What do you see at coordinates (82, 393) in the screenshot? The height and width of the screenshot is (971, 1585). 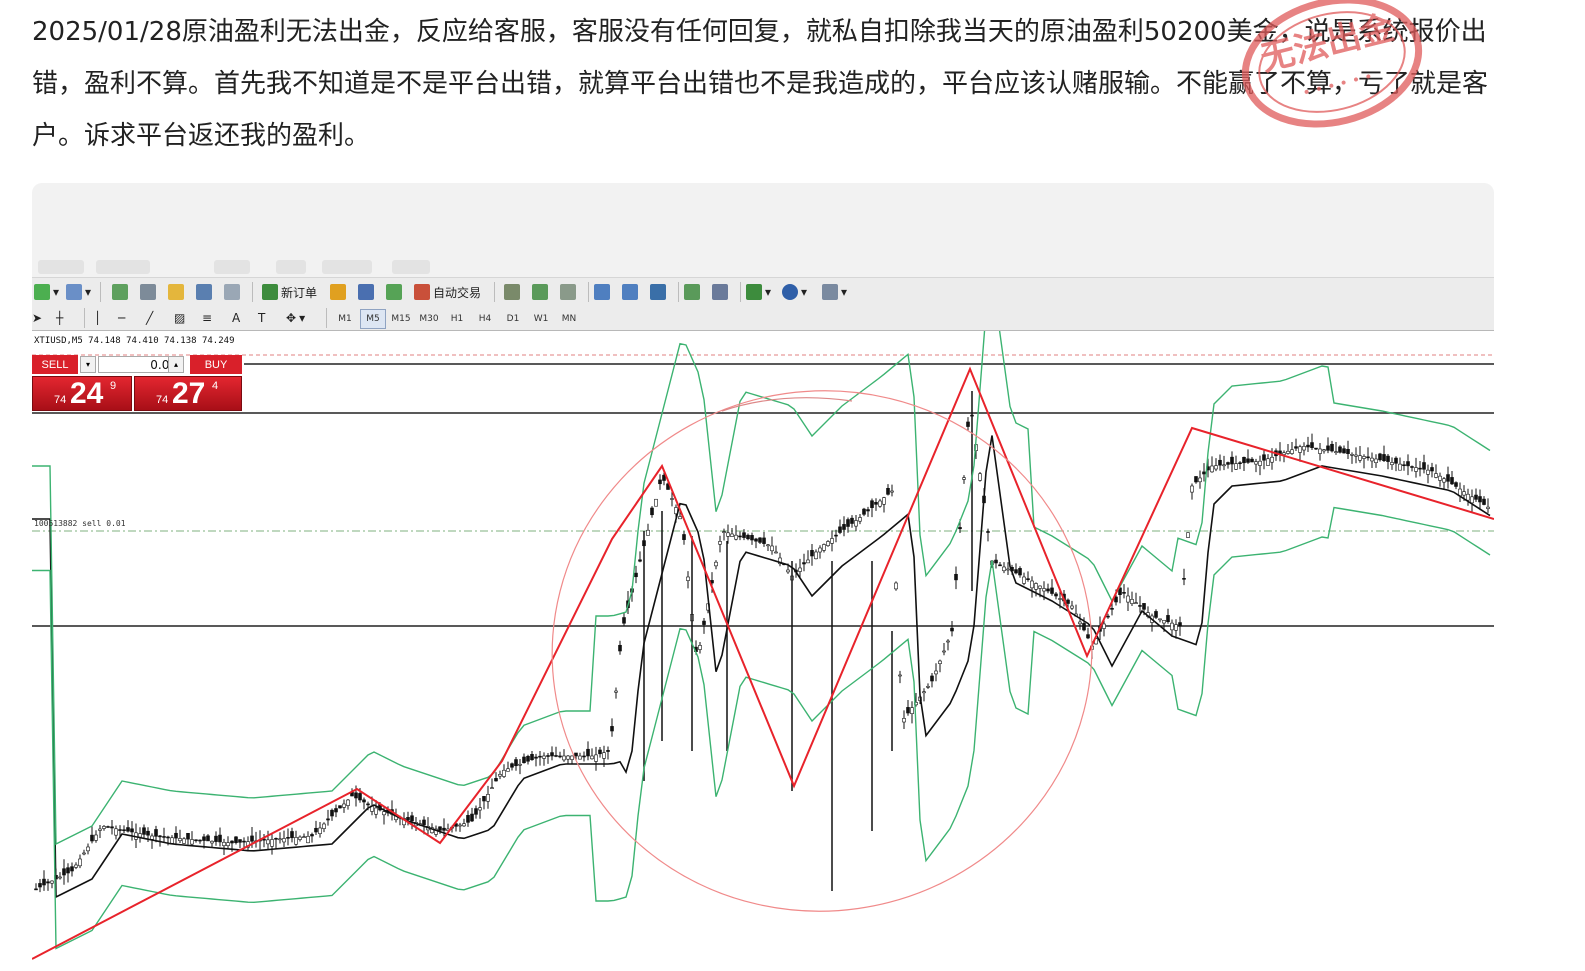 I see `sell-price: 74 24 9` at bounding box center [82, 393].